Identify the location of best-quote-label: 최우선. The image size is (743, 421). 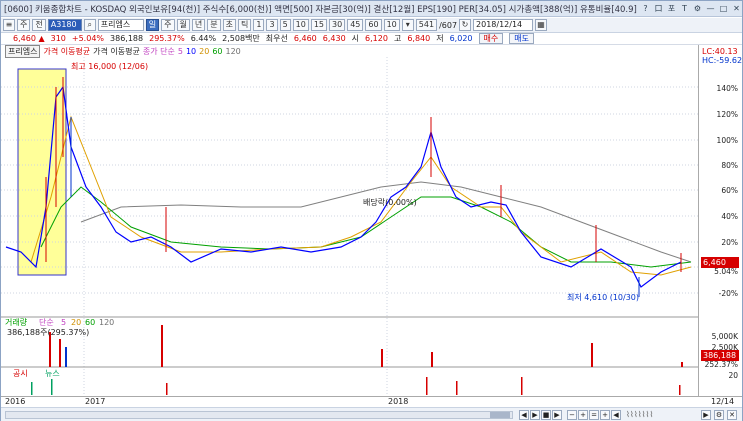
(276, 38).